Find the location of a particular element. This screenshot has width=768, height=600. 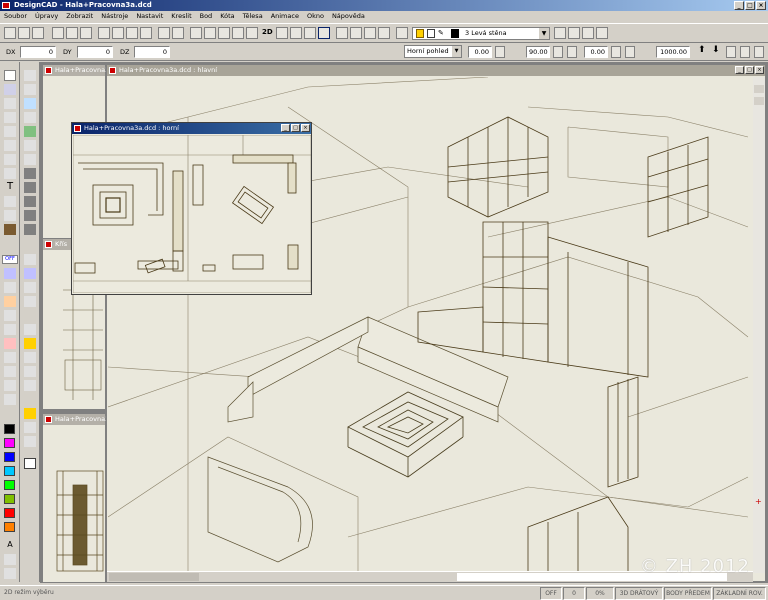

sweep-tool-icon is located at coordinates (10, 301).